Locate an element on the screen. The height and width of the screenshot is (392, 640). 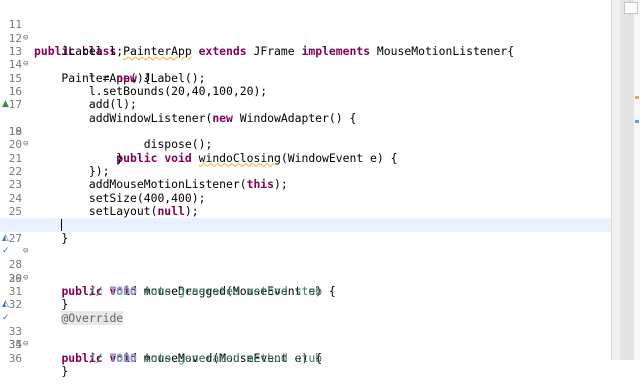
code-line-25: 25 setVisible(true); is located at coordinates (306, 211).